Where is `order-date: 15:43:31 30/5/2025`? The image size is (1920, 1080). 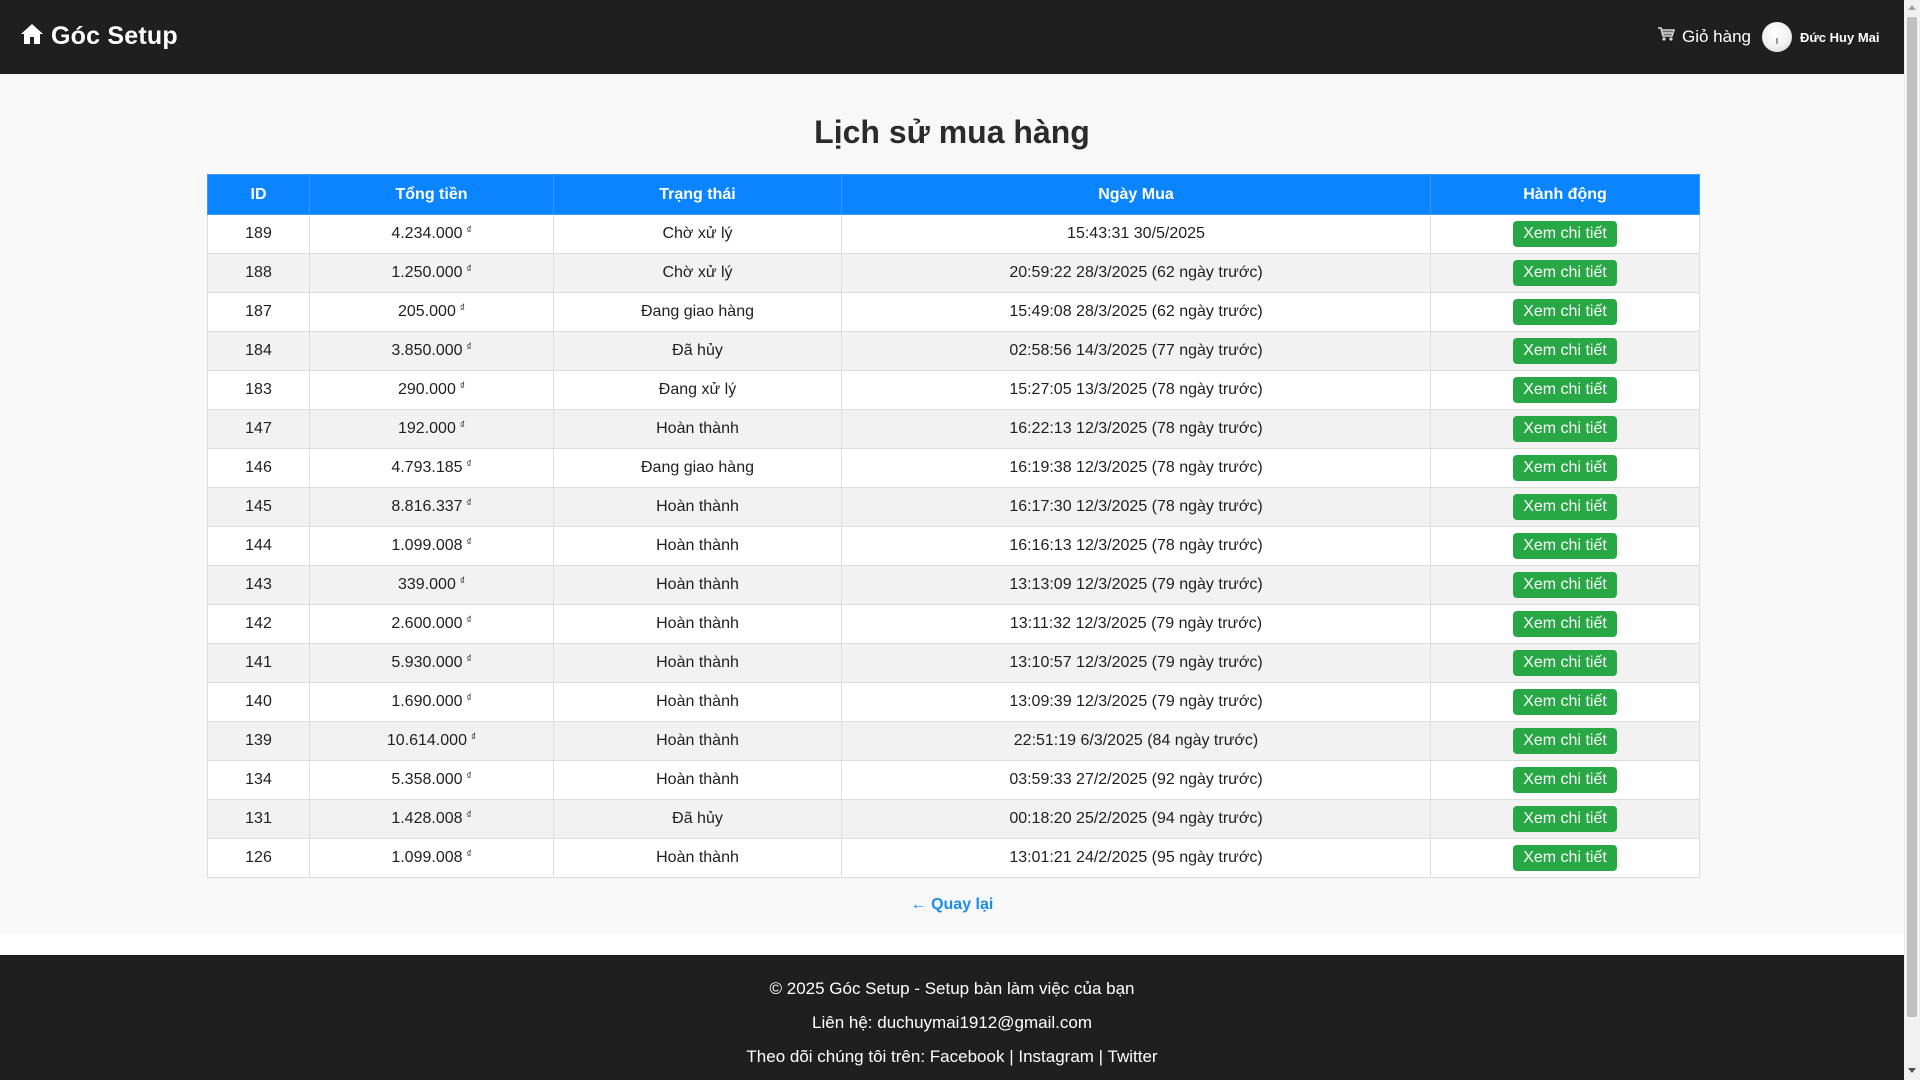 order-date: 15:43:31 30/5/2025 is located at coordinates (1136, 234).